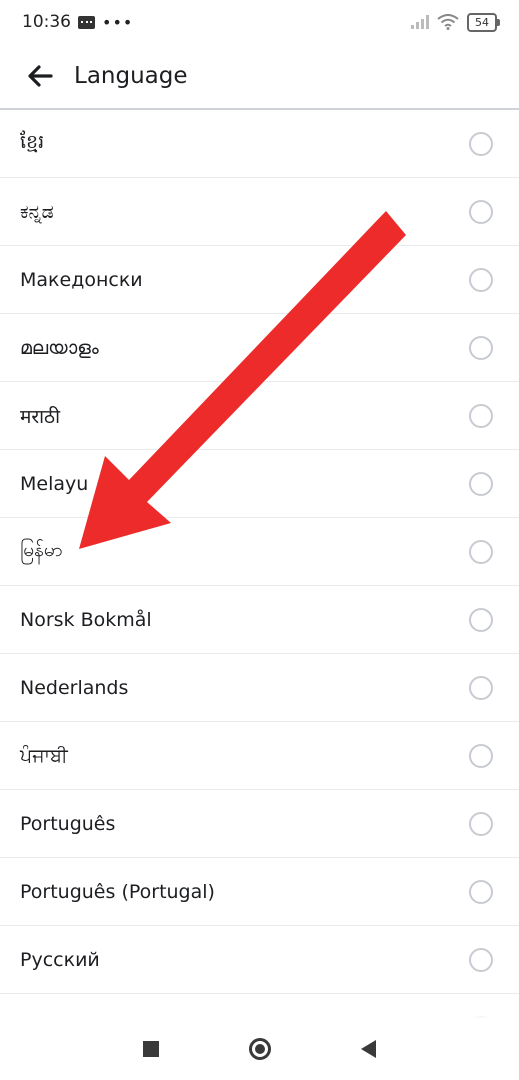 Image resolution: width=519 pixels, height=1080 pixels. What do you see at coordinates (44, 755) in the screenshot?
I see `language-label: ਪੰਜਾਬੀ` at bounding box center [44, 755].